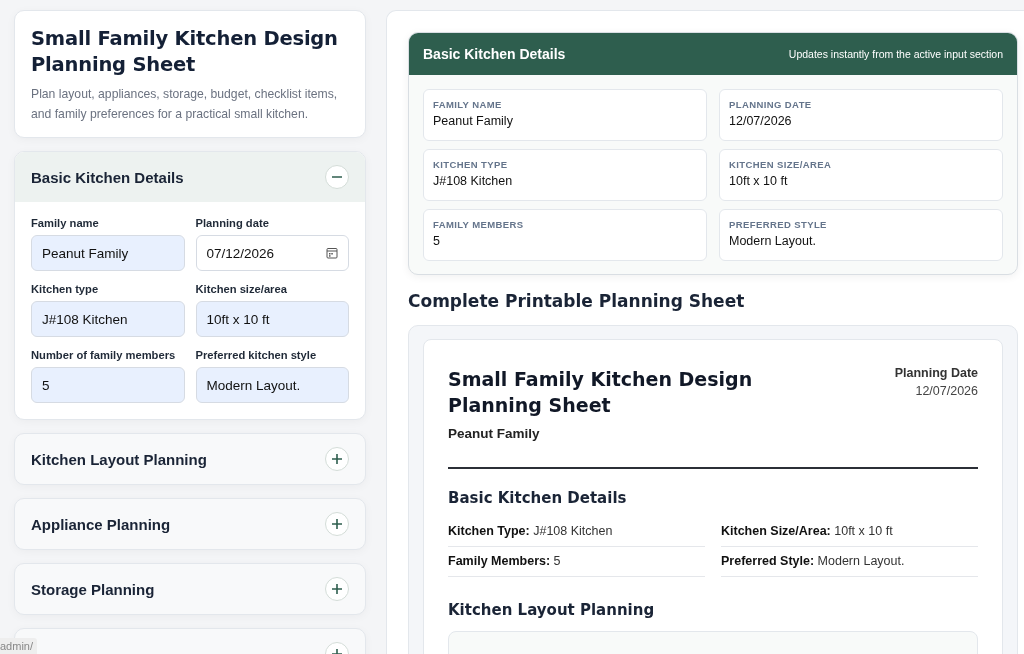  What do you see at coordinates (241, 289) in the screenshot?
I see `field-label: Kitchen size/area` at bounding box center [241, 289].